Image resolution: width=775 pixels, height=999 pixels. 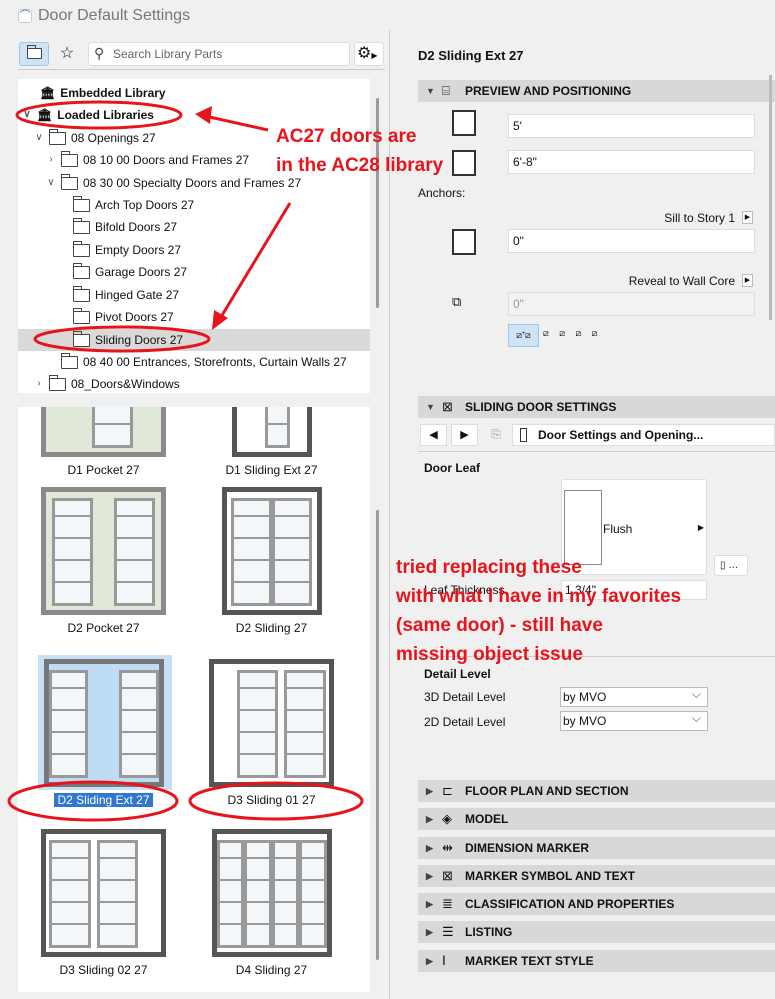 I want to click on annotation-ellipse-d2-sliding-ext, so click(x=93, y=801).